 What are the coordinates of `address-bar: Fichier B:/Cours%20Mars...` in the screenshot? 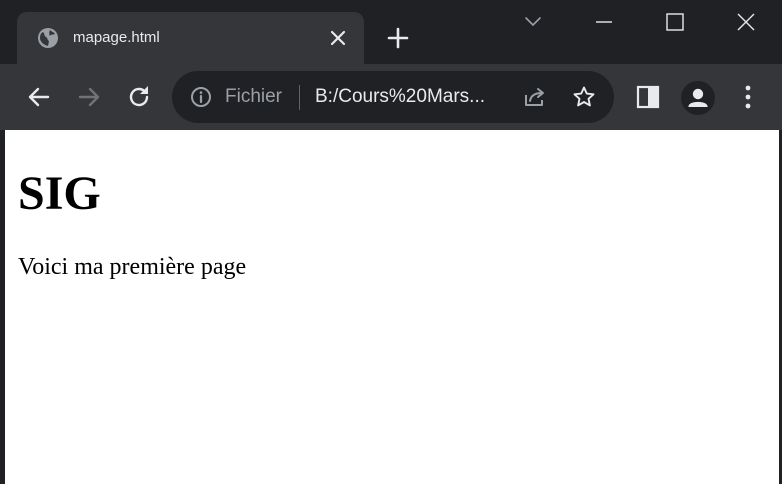 It's located at (393, 97).